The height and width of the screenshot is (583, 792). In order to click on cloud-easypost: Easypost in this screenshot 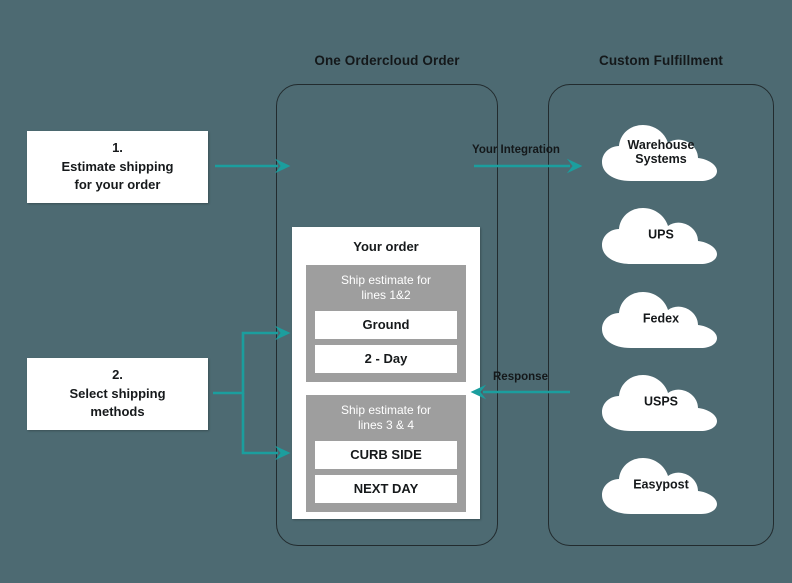, I will do `click(661, 484)`.